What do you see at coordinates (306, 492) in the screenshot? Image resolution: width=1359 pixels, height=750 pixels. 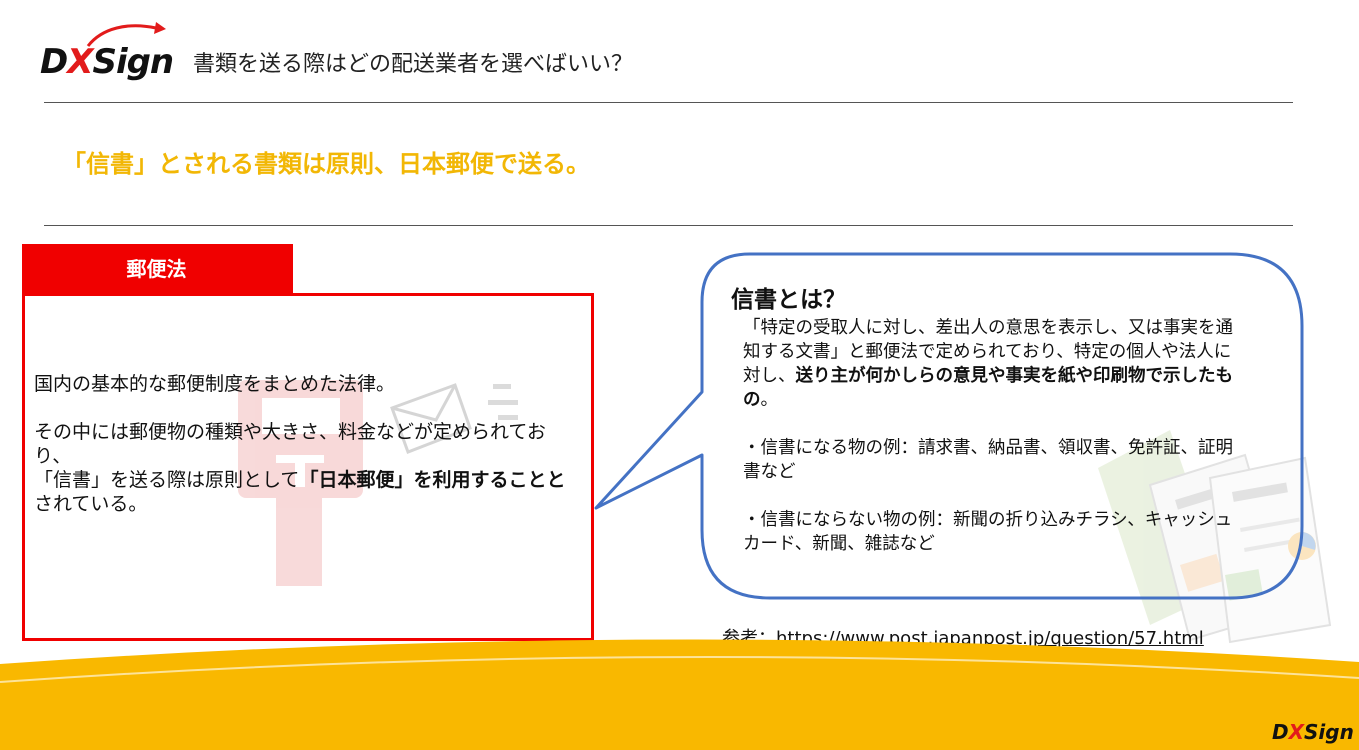 I see `law-line-3: 「信書」を送る際は原則として「日本郵便」を利用することとされている。` at bounding box center [306, 492].